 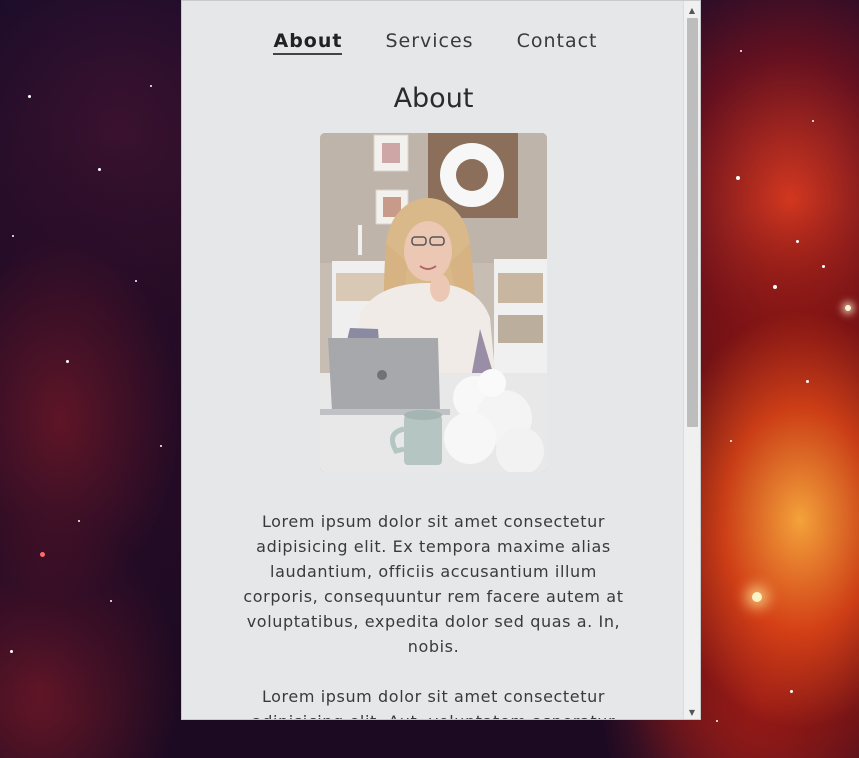 What do you see at coordinates (692, 10) in the screenshot?
I see `arrow-up-icon: ▲` at bounding box center [692, 10].